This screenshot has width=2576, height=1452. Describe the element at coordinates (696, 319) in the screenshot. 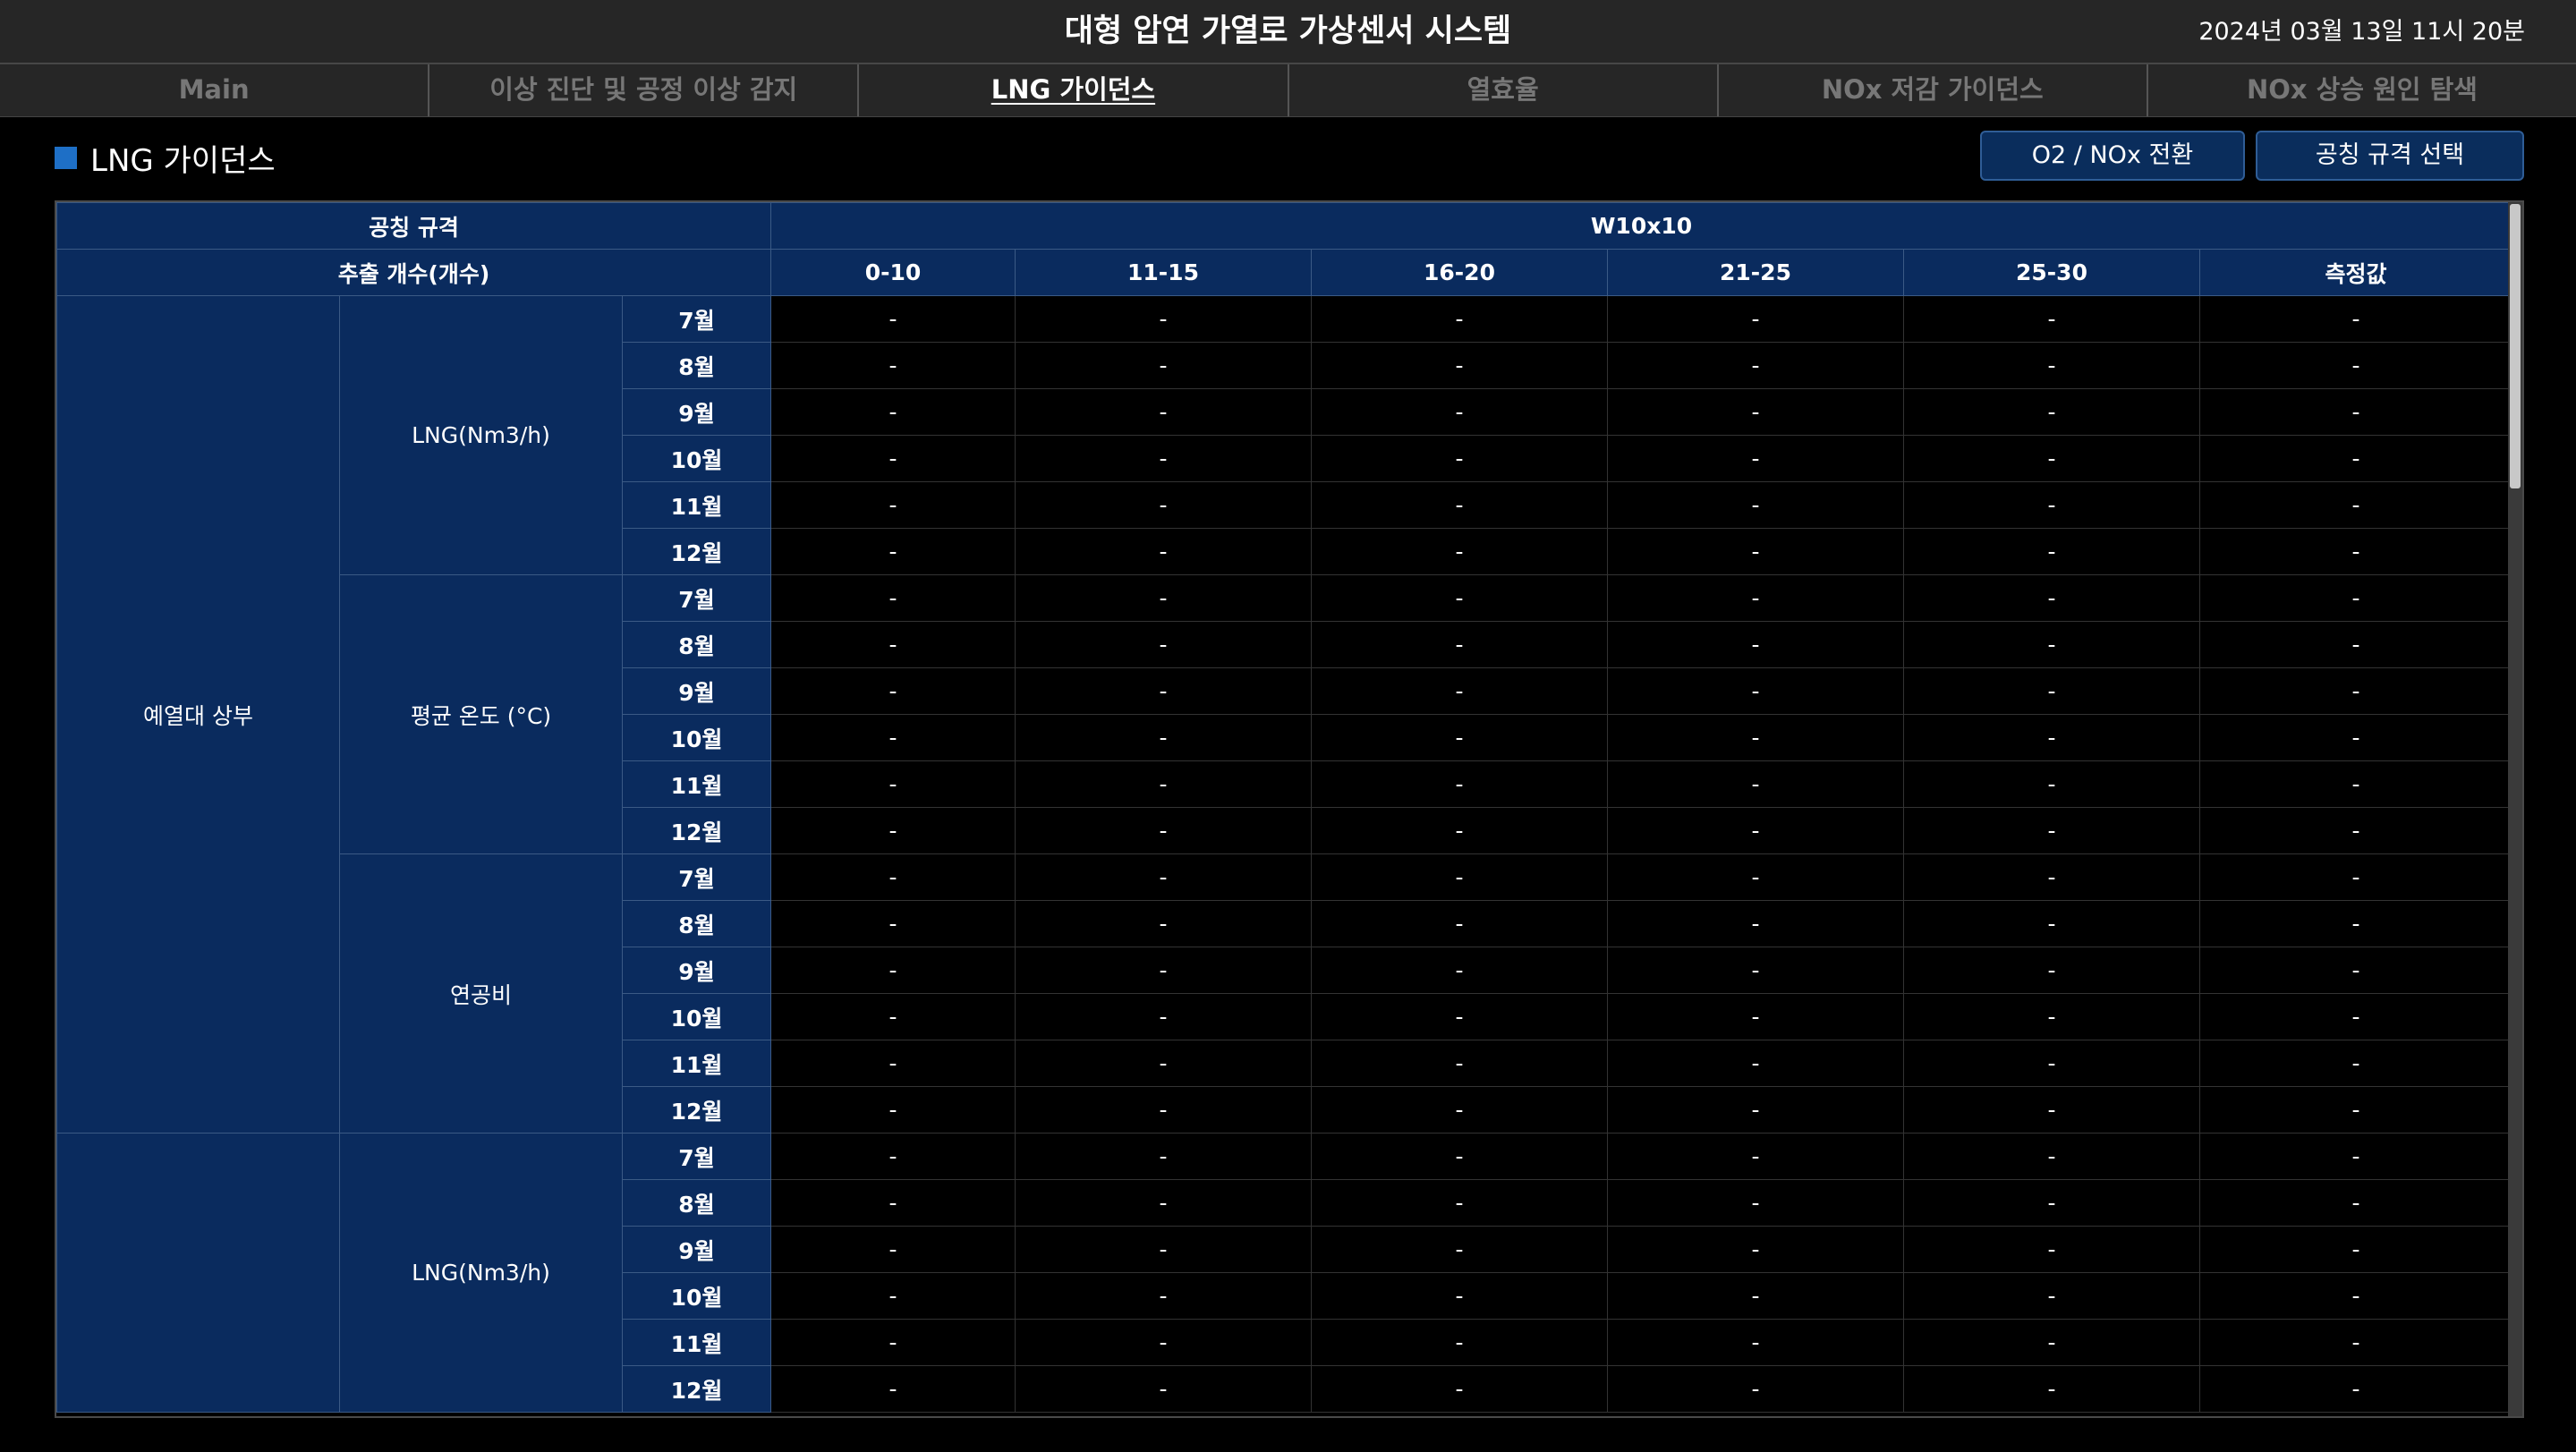

I see `month-label: 7월` at that location.